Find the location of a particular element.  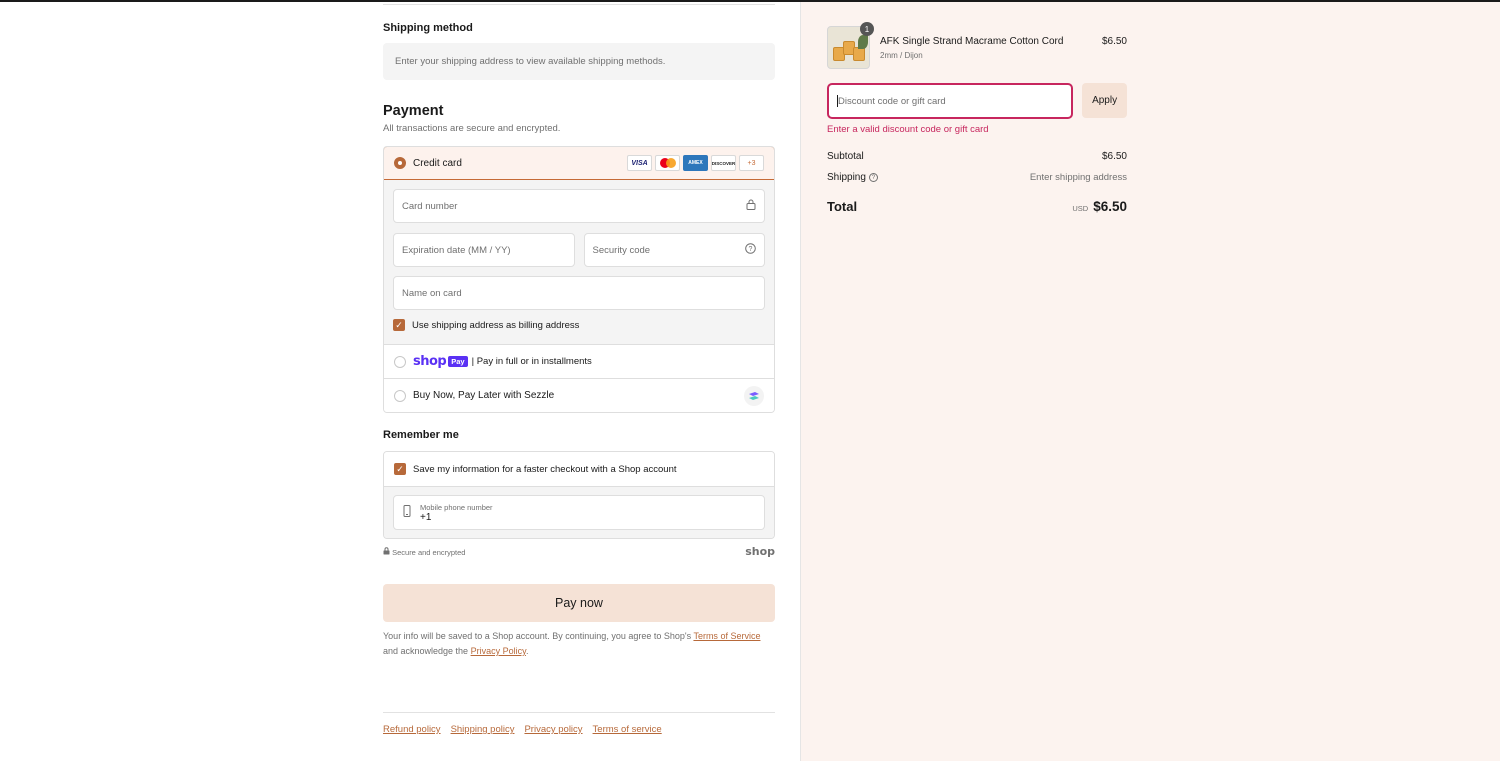

product-name: AFK Single Strand Macrame Cotton Cord is located at coordinates (972, 41).